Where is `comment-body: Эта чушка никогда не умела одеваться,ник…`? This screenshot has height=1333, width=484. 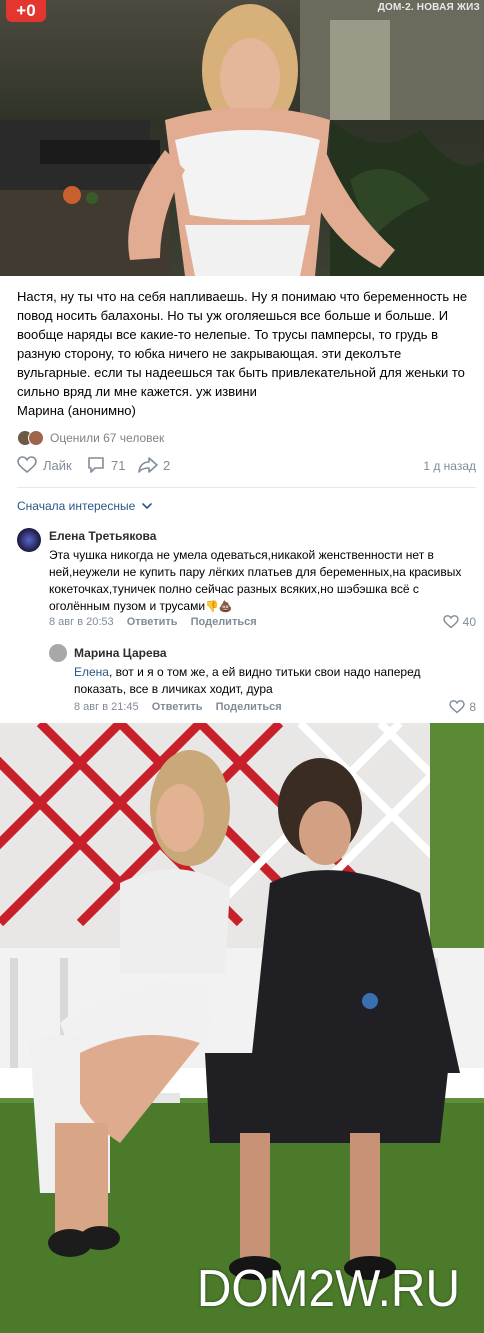 comment-body: Эта чушка никогда не умела одеваться,ник… is located at coordinates (255, 580).